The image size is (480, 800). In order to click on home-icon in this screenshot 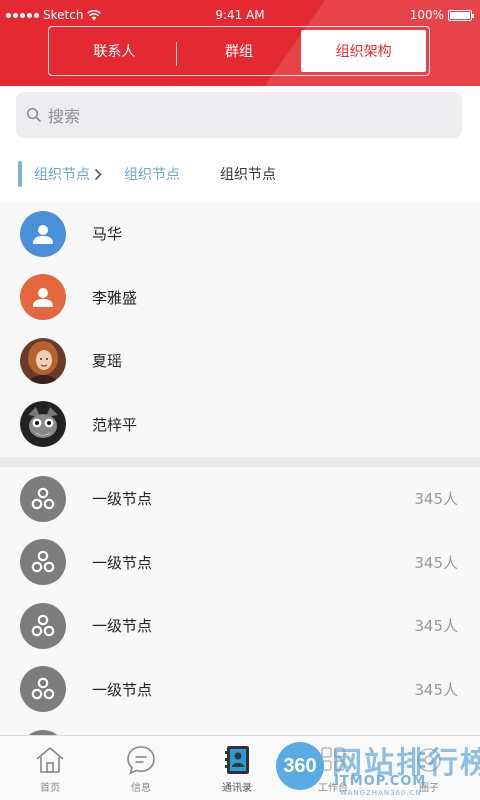, I will do `click(50, 760)`.